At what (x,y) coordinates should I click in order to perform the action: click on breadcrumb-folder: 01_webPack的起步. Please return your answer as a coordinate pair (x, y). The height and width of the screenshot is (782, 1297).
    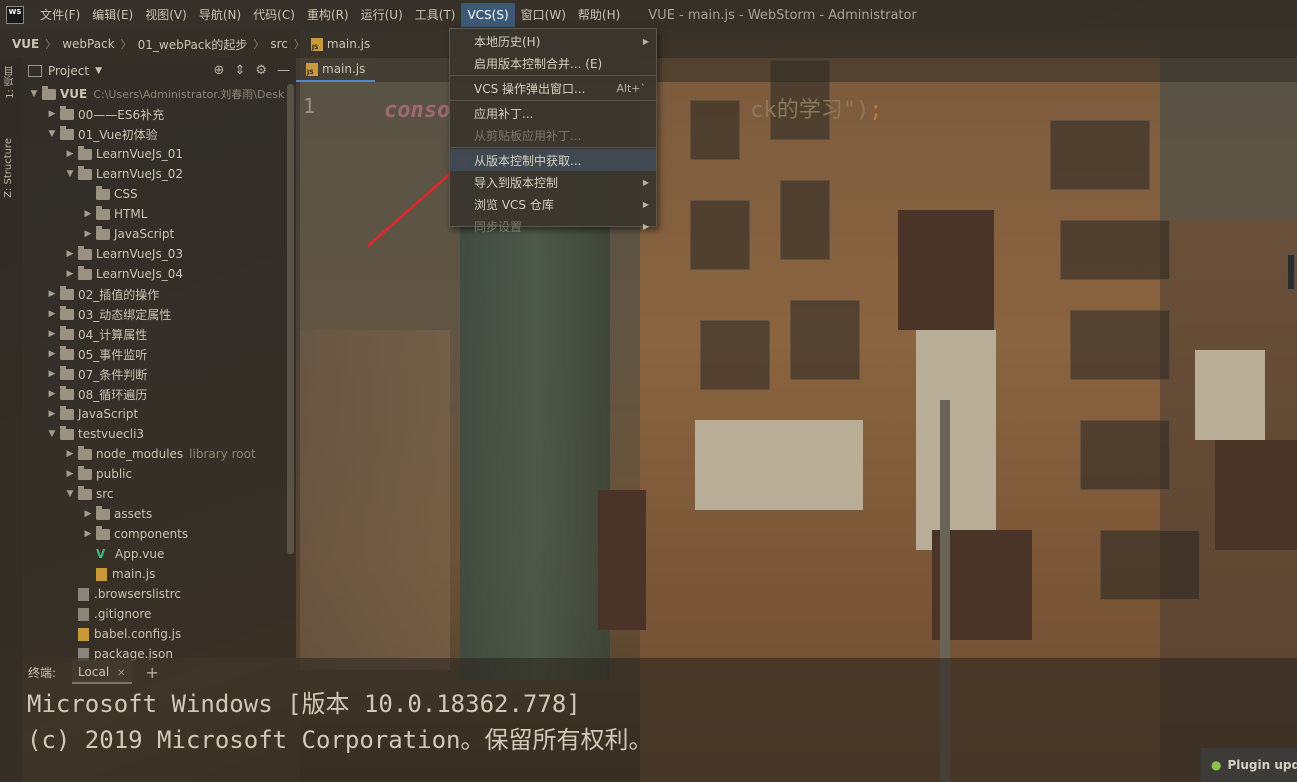
    Looking at the image, I should click on (193, 44).